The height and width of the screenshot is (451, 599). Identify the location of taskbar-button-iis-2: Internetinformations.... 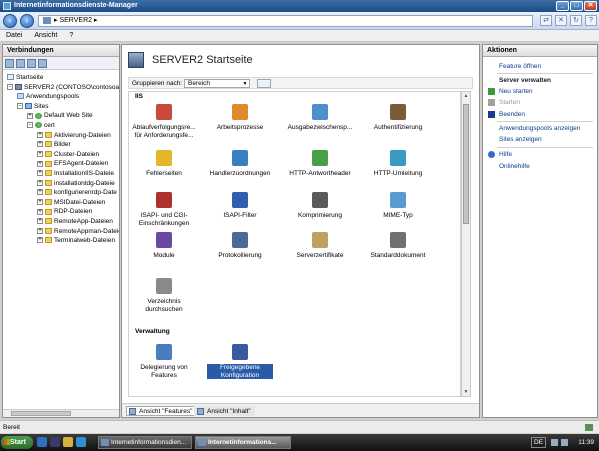
(243, 442).